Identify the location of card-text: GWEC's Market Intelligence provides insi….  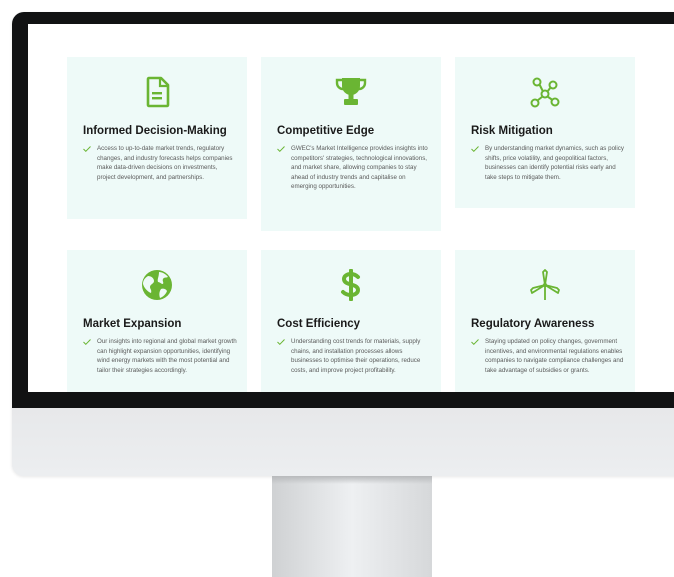
(359, 168).